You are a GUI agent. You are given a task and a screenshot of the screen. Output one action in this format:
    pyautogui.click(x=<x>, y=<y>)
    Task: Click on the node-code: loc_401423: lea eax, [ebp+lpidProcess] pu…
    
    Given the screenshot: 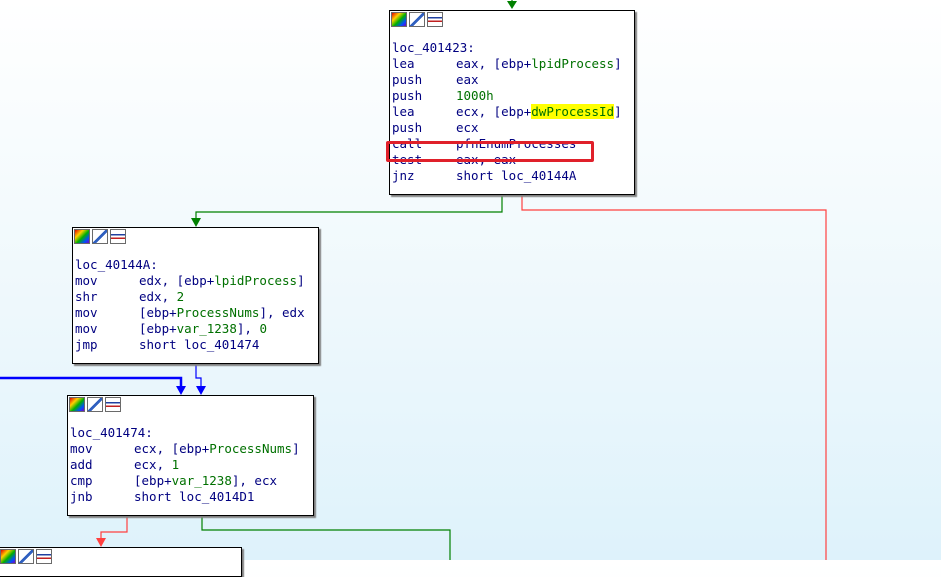 What is the action you would take?
    pyautogui.click(x=512, y=107)
    